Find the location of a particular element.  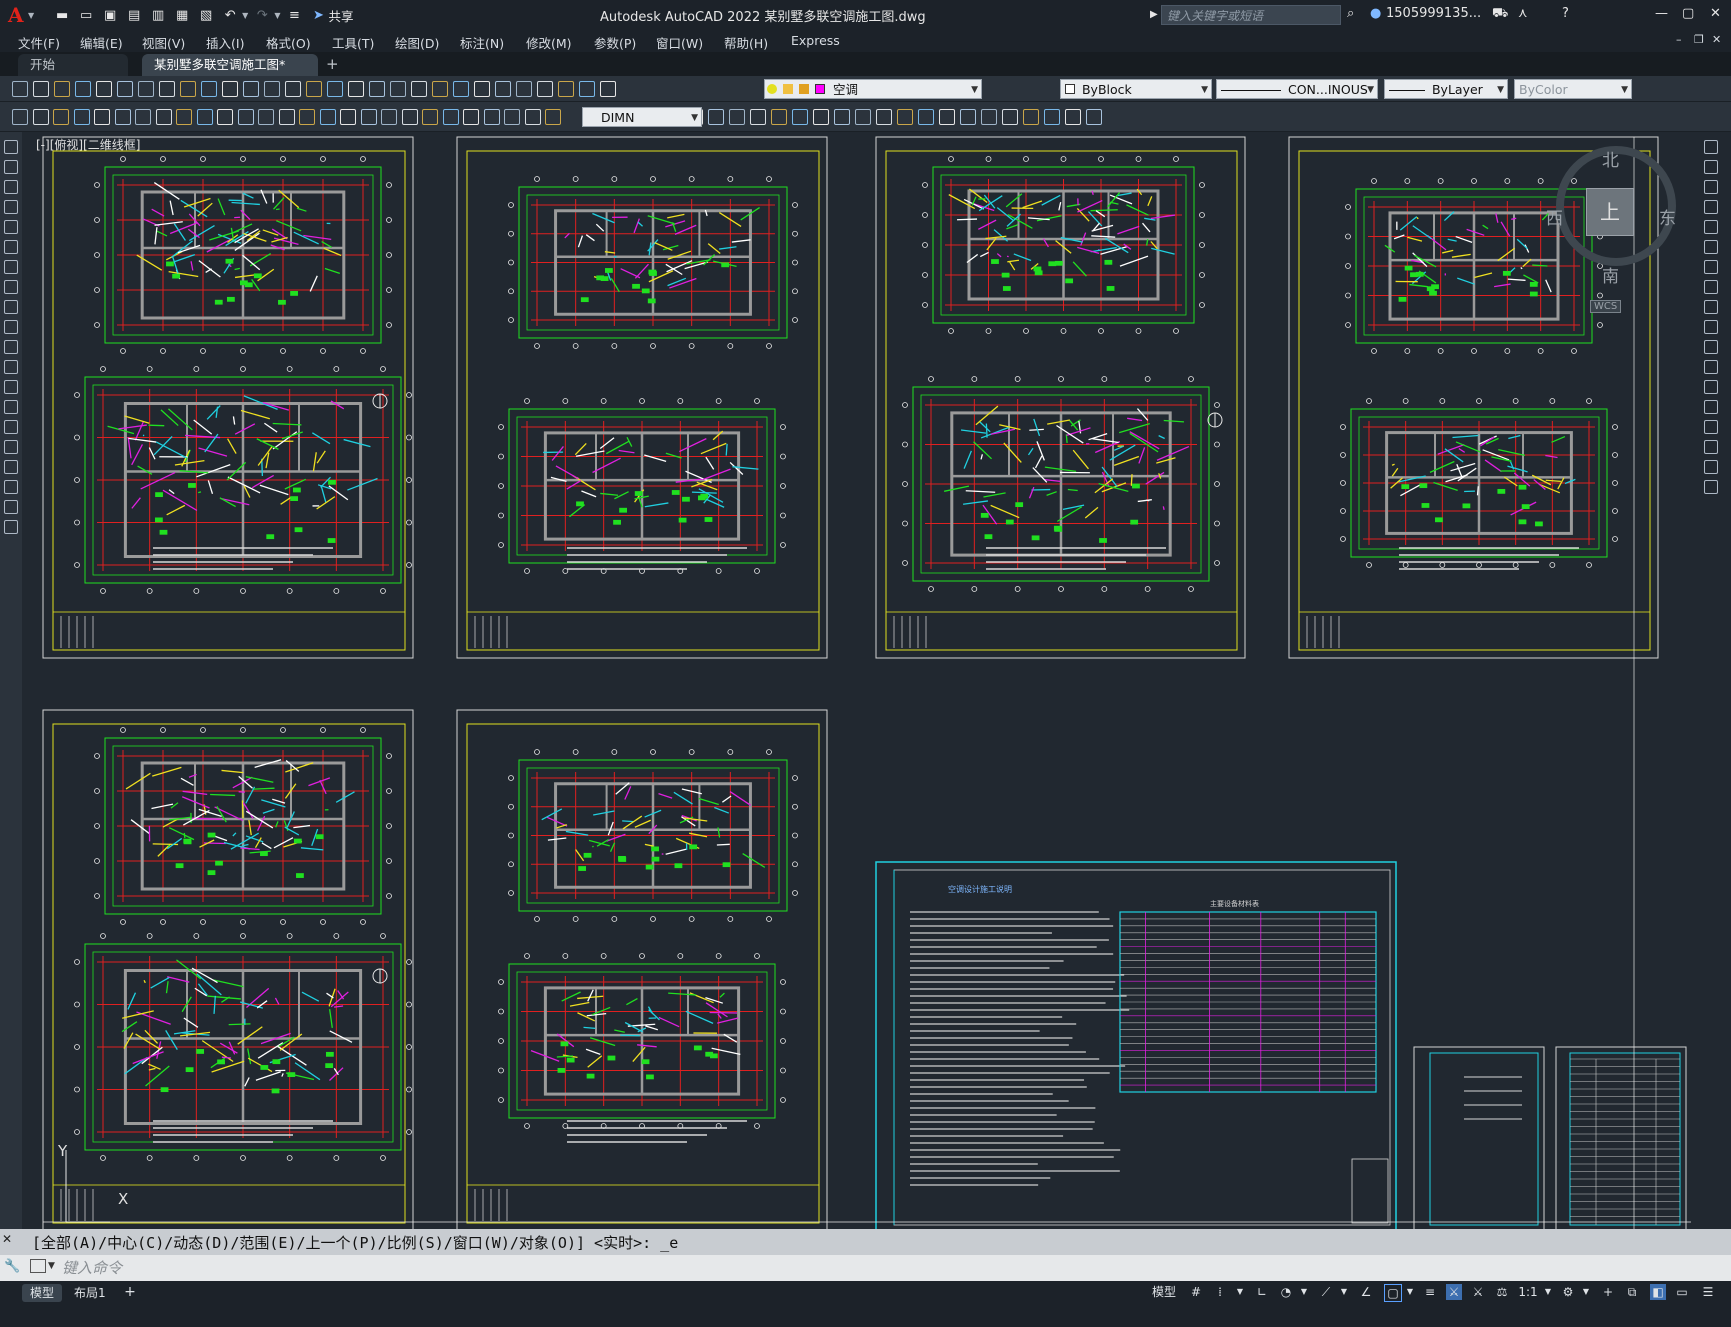

search-input: 键入关键字或短语 is located at coordinates (1251, 15).